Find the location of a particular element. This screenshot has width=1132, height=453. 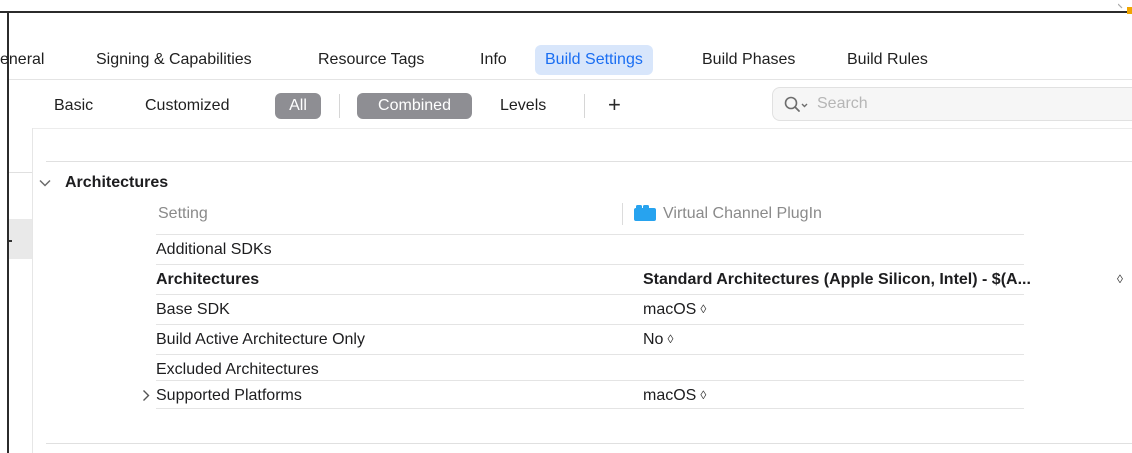

setting-row-base-sdk: Base SDK macOS ◊ is located at coordinates (644, 309).